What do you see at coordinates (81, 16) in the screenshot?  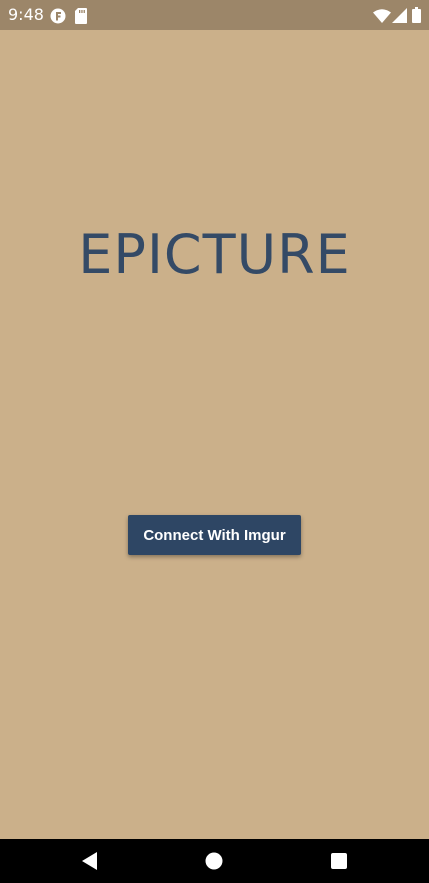 I see `sd-card-icon` at bounding box center [81, 16].